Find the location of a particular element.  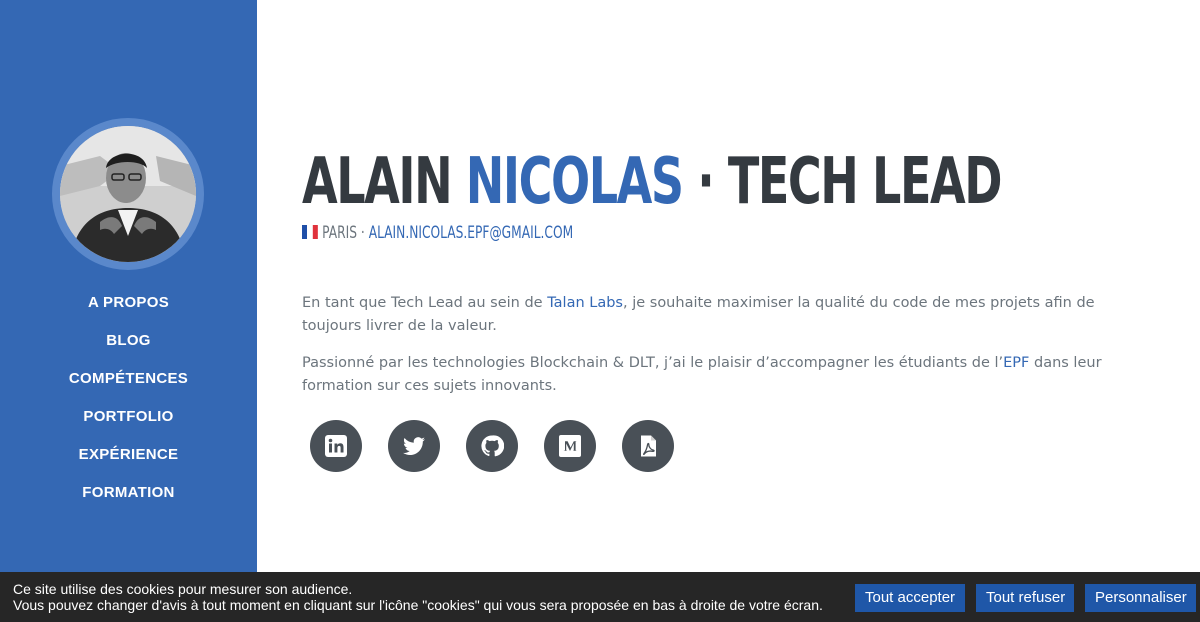

avatar is located at coordinates (128, 194).